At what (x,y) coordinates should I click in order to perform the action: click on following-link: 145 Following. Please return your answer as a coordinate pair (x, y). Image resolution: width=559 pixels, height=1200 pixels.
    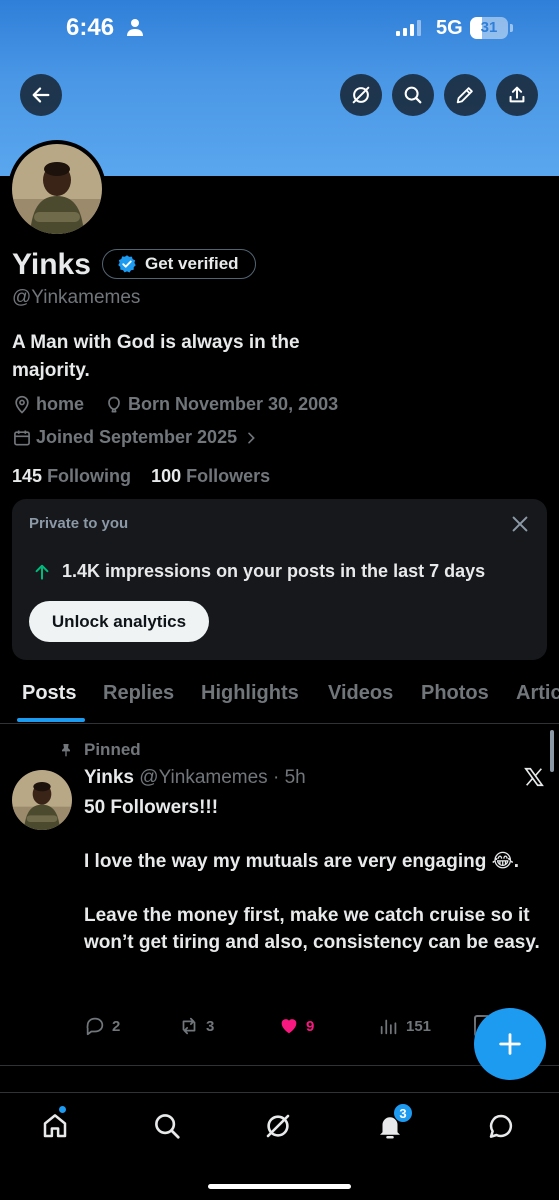
    Looking at the image, I should click on (71, 476).